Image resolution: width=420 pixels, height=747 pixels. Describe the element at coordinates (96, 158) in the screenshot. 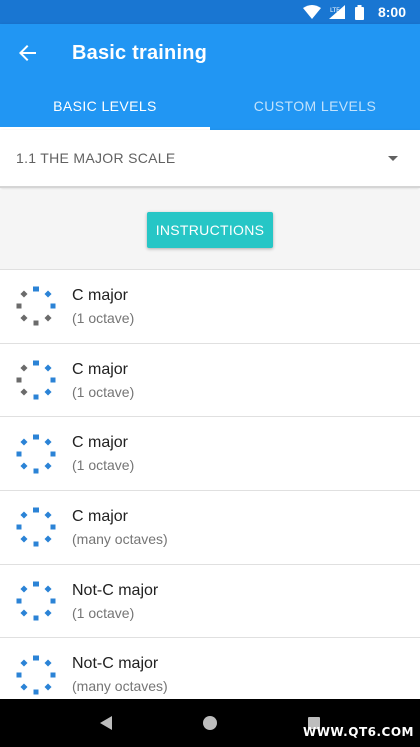

I see `scale-selector-value: 1.1 THE MAJOR SCALE` at that location.